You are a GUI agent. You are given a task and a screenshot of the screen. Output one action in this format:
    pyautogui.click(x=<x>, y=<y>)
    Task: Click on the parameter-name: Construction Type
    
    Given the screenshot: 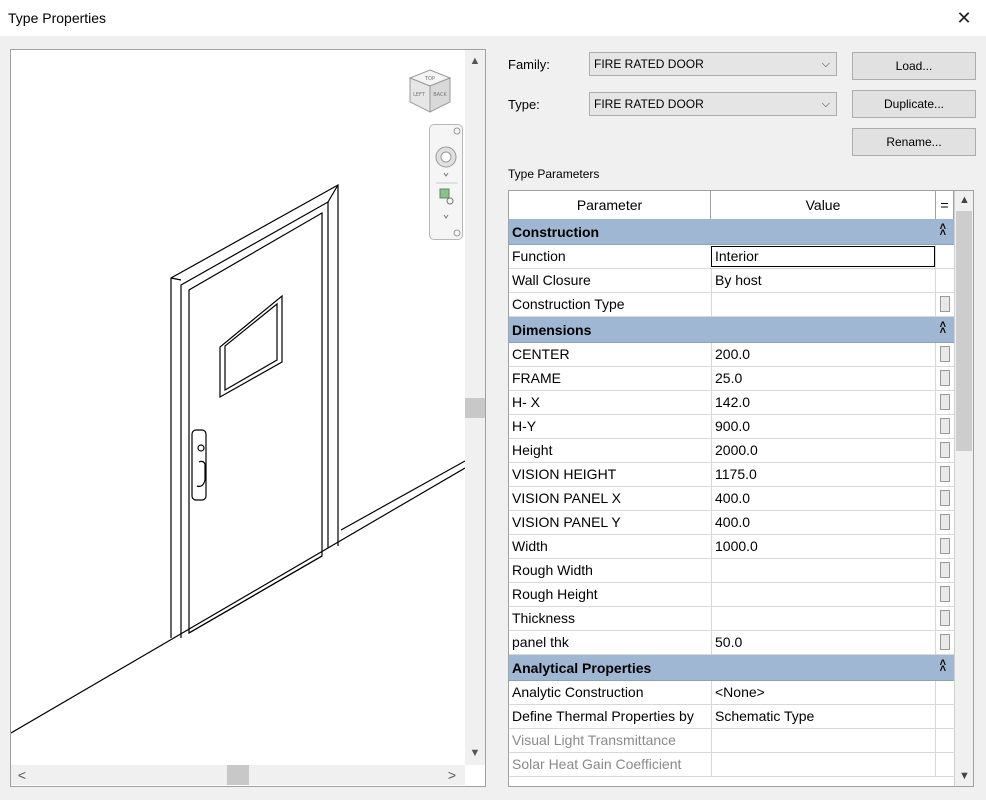 What is the action you would take?
    pyautogui.click(x=568, y=304)
    